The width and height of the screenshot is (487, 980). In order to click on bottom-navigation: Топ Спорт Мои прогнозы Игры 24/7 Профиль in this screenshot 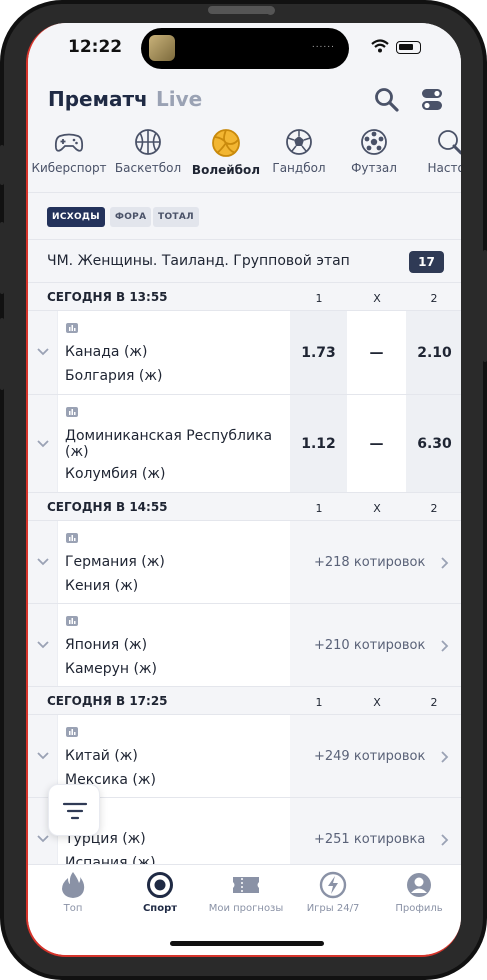, I will do `click(244, 909)`.